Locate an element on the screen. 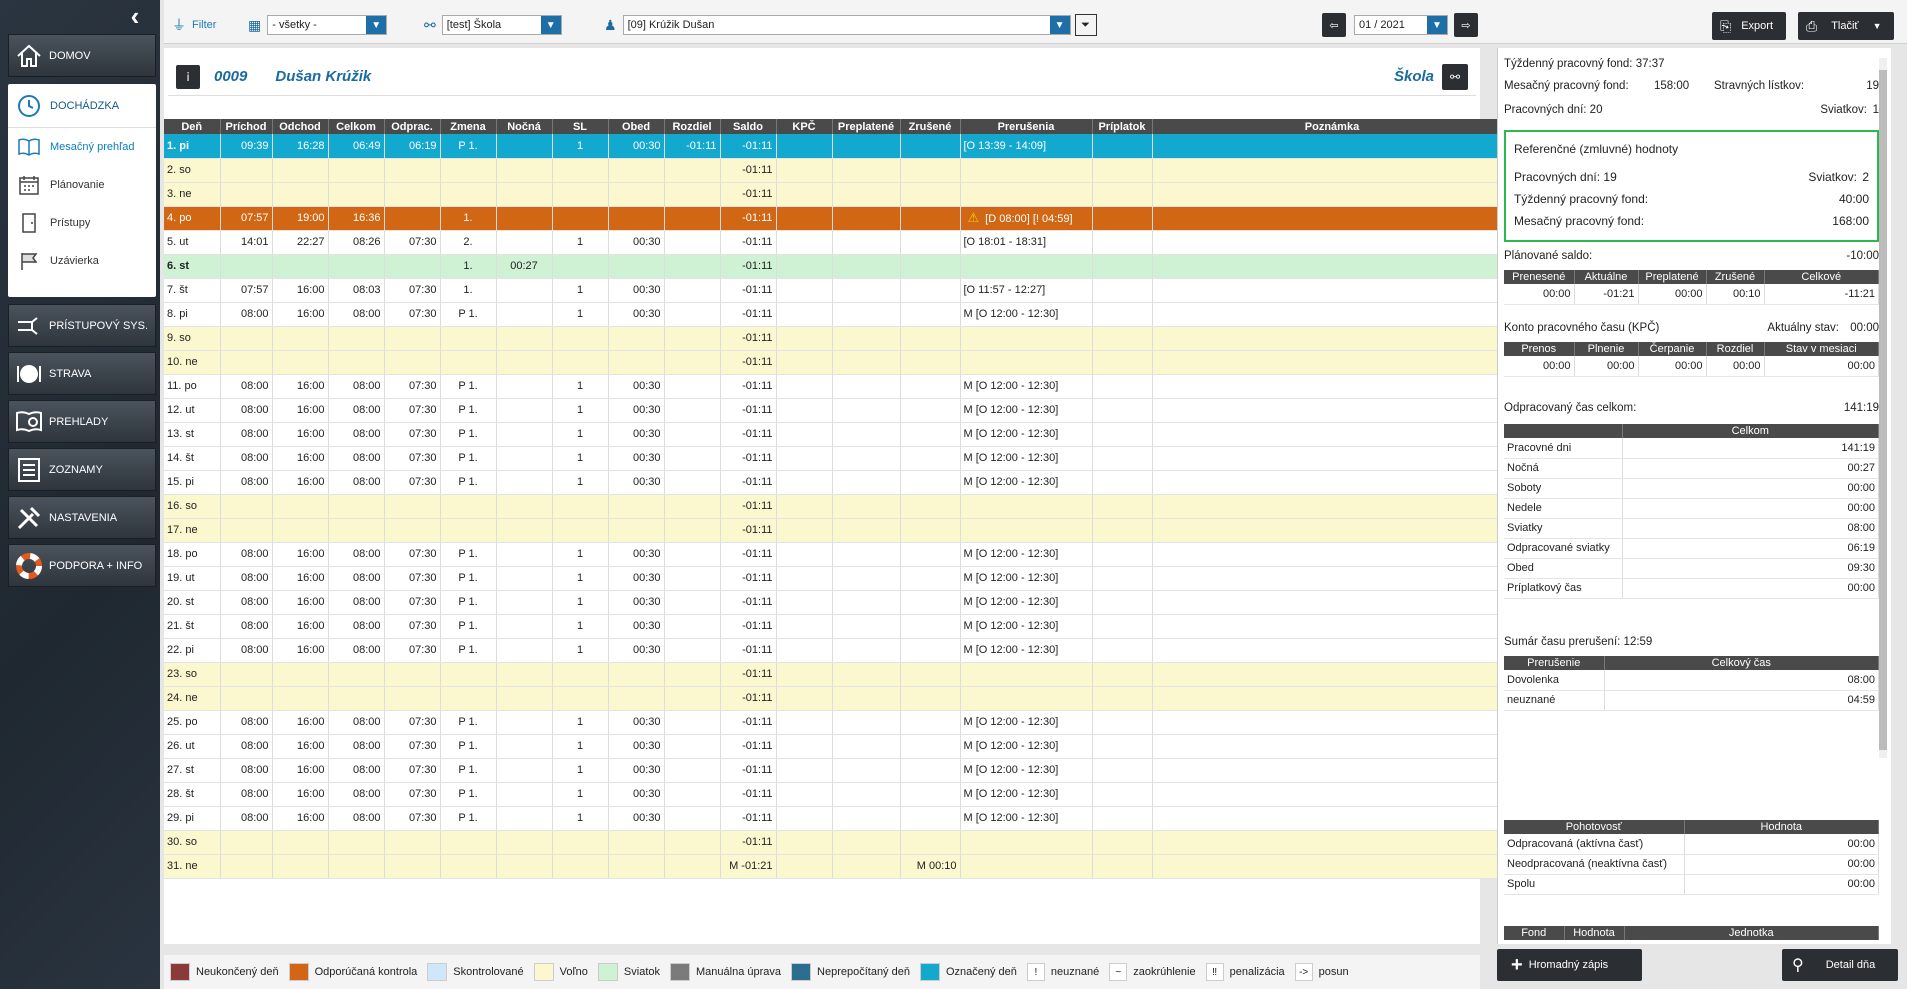 The image size is (1907, 989). summary-value: 08:00 is located at coordinates (1741, 680).